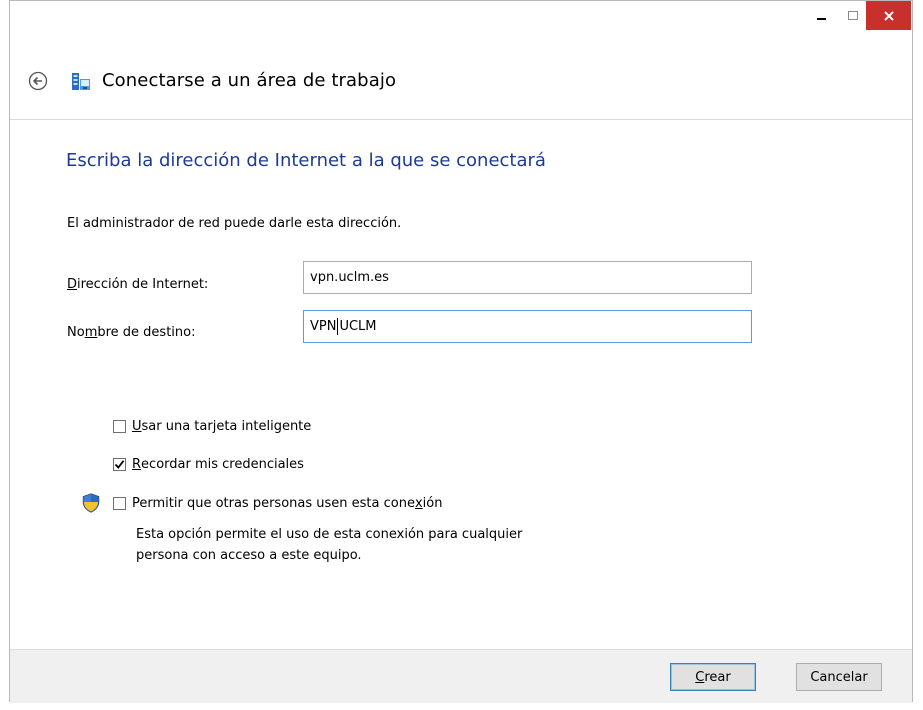 The width and height of the screenshot is (923, 710). What do you see at coordinates (349, 277) in the screenshot?
I see `internet-address-value: vpn.uclm.es` at bounding box center [349, 277].